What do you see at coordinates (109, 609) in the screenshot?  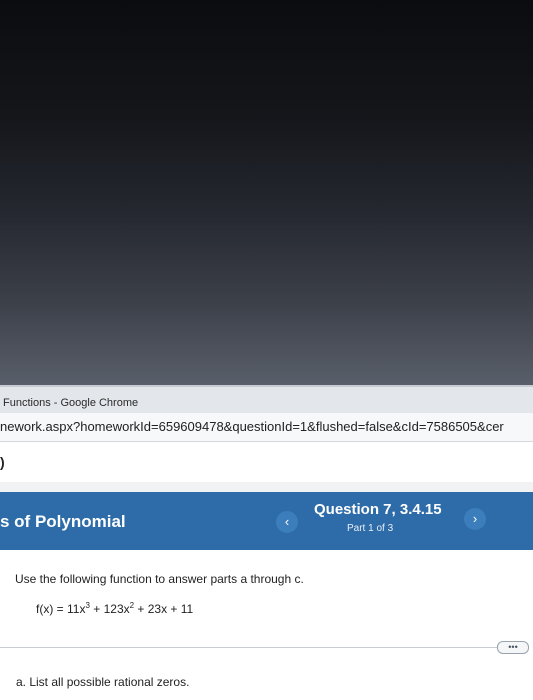 I see `function-part: + 123x` at bounding box center [109, 609].